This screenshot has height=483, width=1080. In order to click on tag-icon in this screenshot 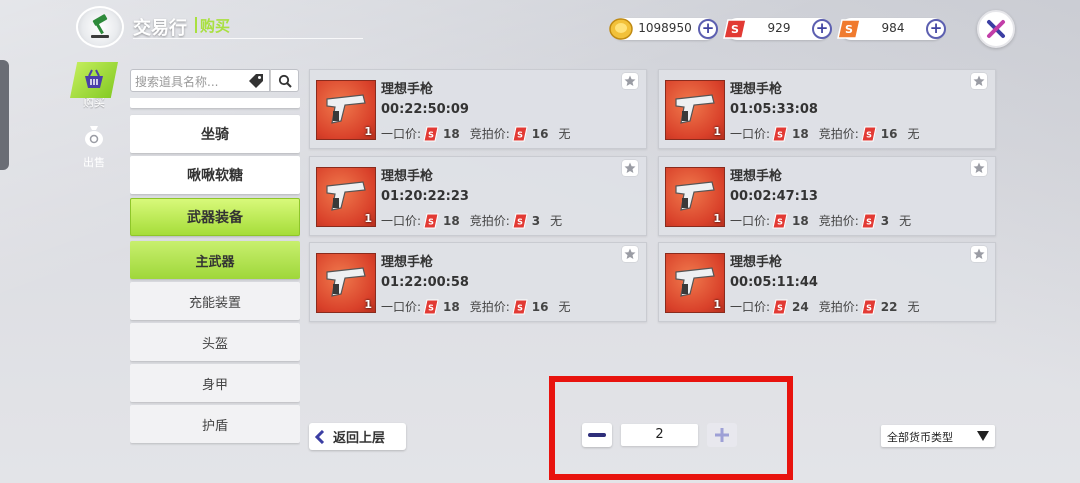, I will do `click(256, 81)`.